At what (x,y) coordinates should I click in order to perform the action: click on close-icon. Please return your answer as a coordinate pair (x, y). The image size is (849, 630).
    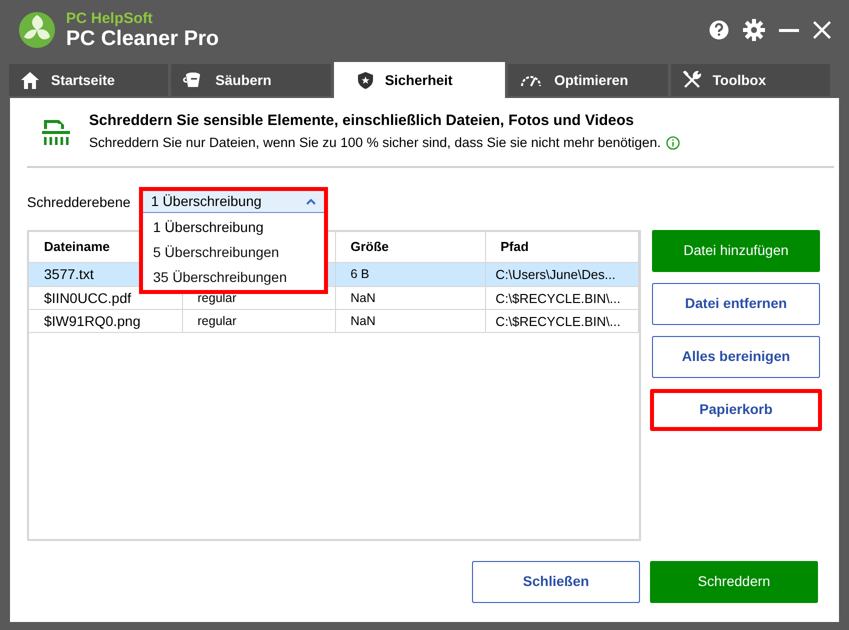
    Looking at the image, I should click on (822, 30).